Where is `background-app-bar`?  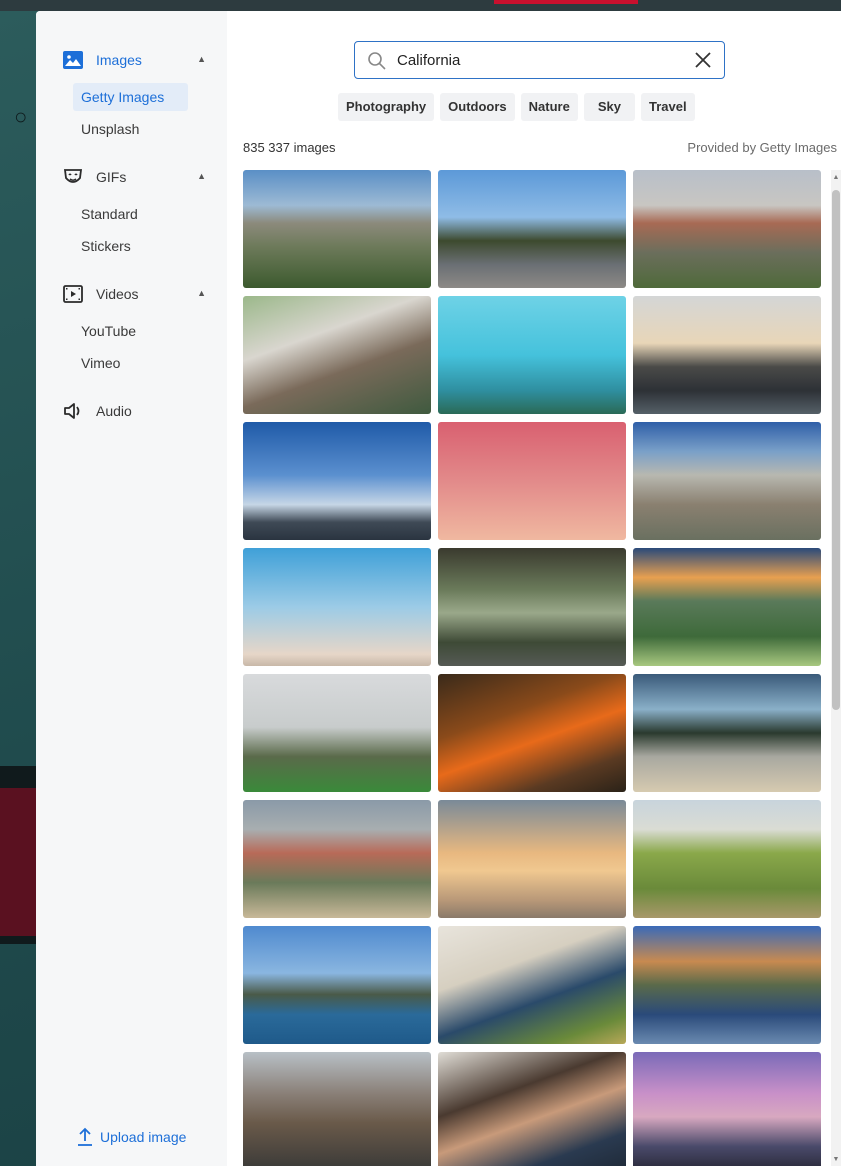 background-app-bar is located at coordinates (420, 5).